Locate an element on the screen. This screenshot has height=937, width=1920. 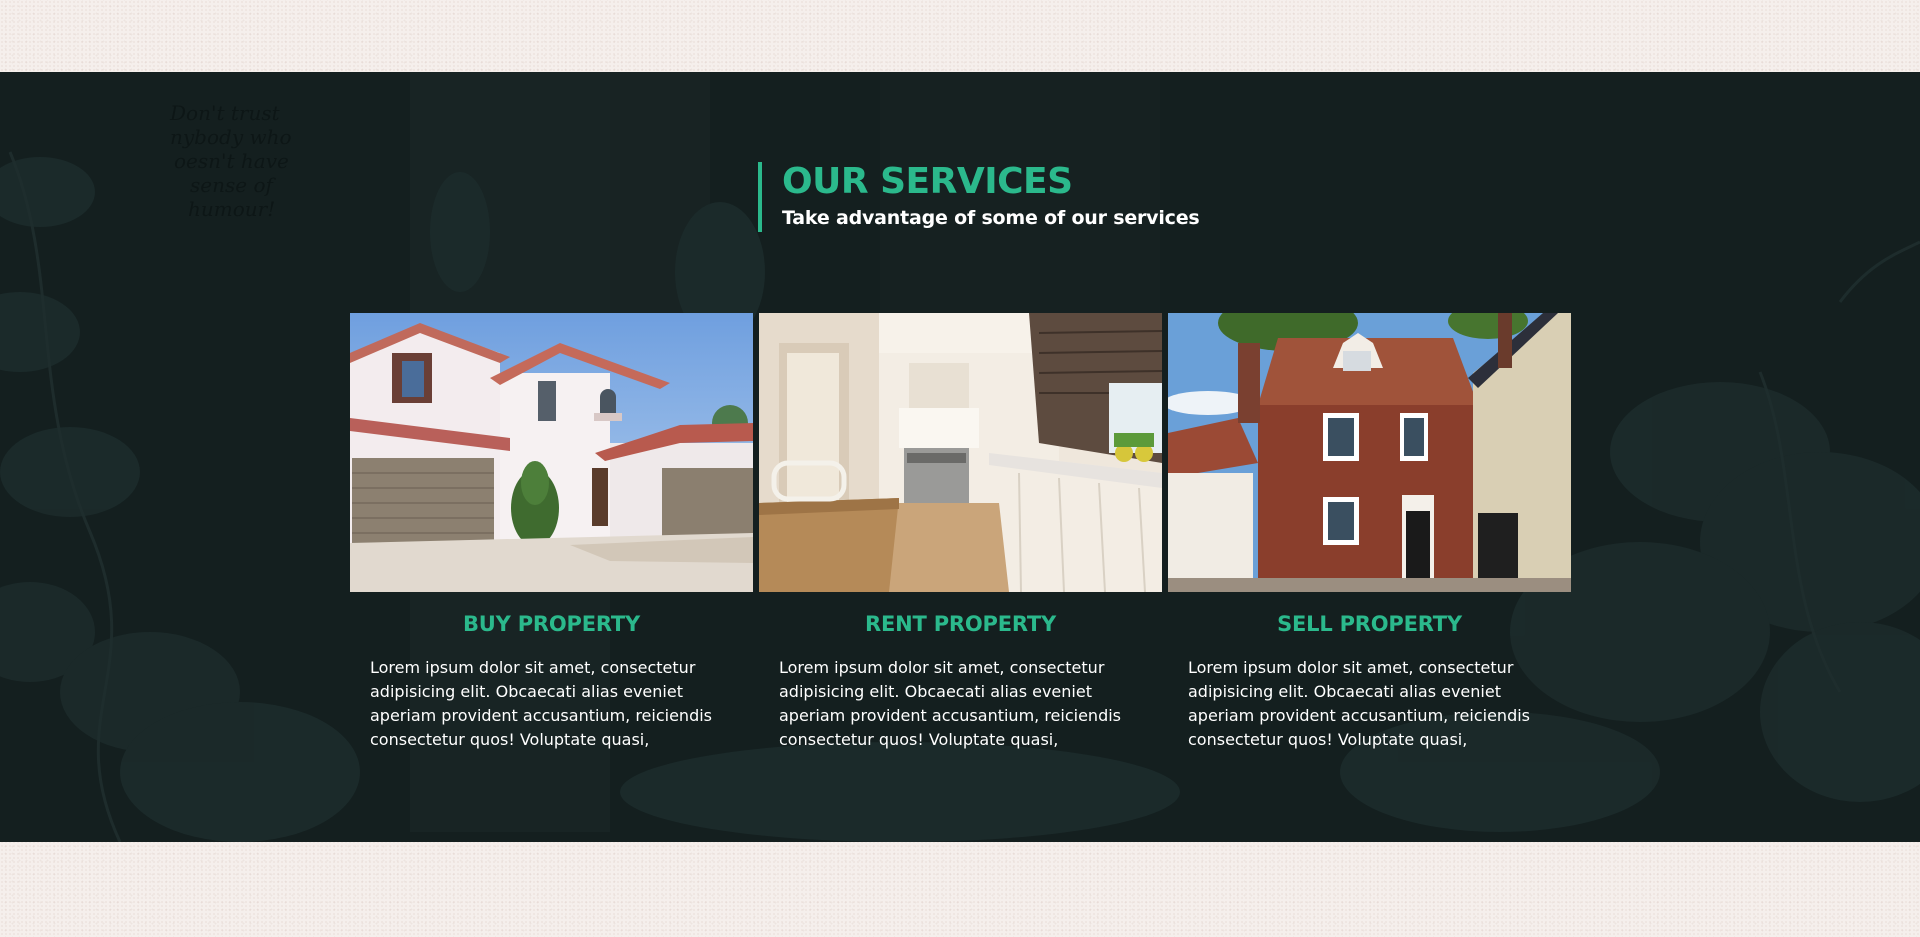
svg-text: oesn't have is located at coordinates (231, 161).